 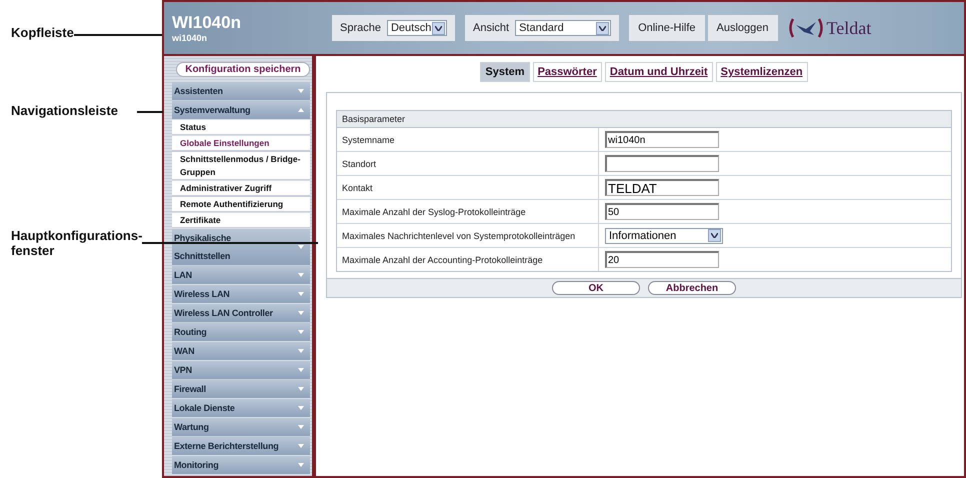 I want to click on menu-group: Systemverwaltung, so click(x=241, y=110).